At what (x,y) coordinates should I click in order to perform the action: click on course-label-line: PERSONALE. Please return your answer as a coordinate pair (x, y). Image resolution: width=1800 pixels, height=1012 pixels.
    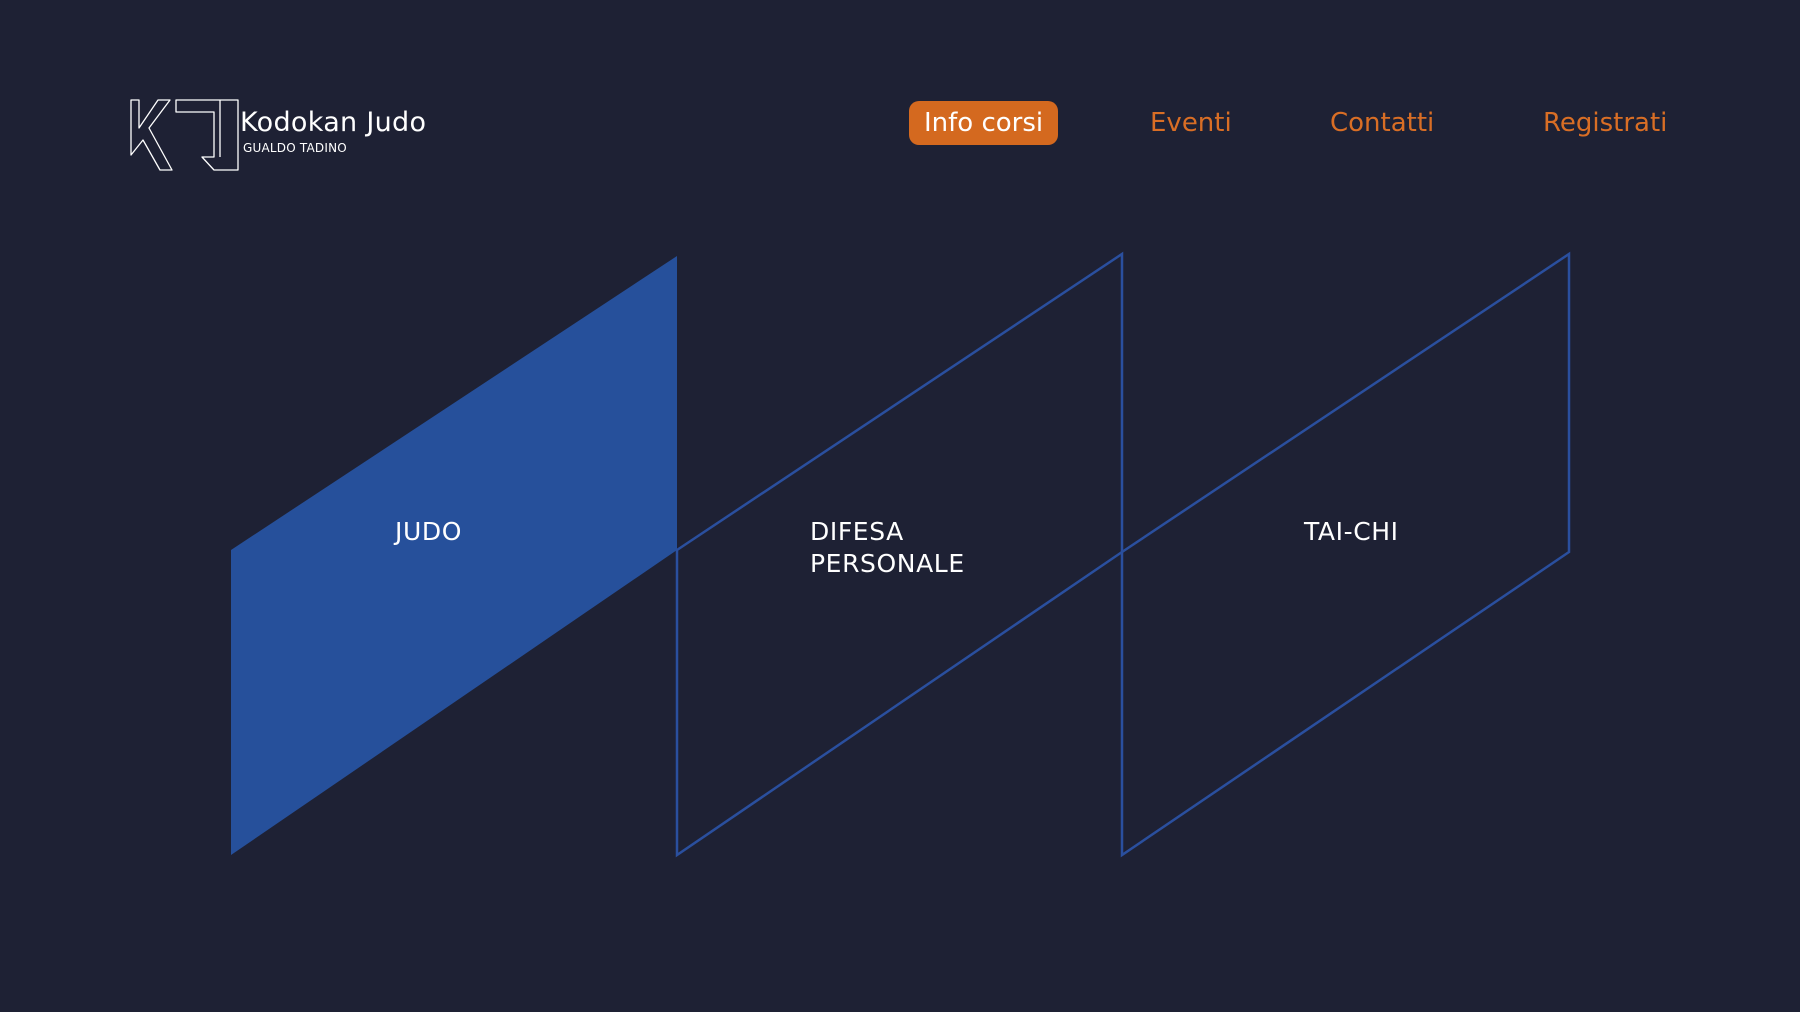
    Looking at the image, I should click on (887, 563).